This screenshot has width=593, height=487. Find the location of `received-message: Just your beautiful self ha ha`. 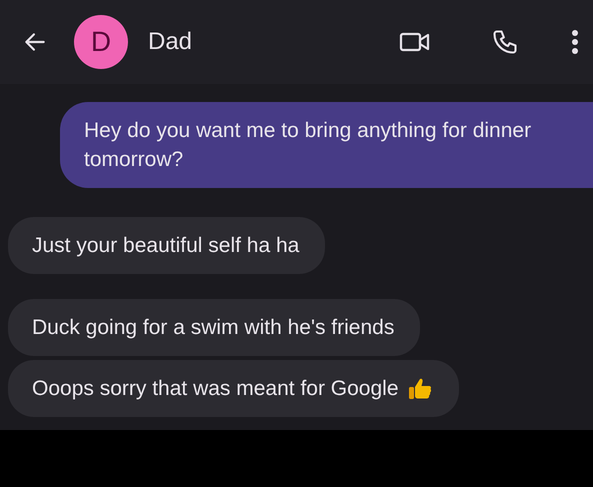

received-message: Just your beautiful self ha ha is located at coordinates (167, 245).